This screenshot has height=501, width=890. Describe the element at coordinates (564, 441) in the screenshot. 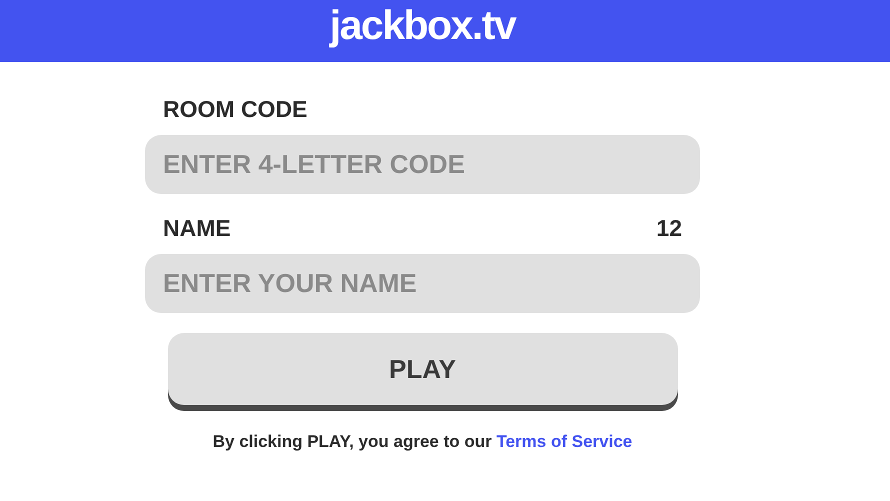

I see `terms-link: Terms of Service` at that location.